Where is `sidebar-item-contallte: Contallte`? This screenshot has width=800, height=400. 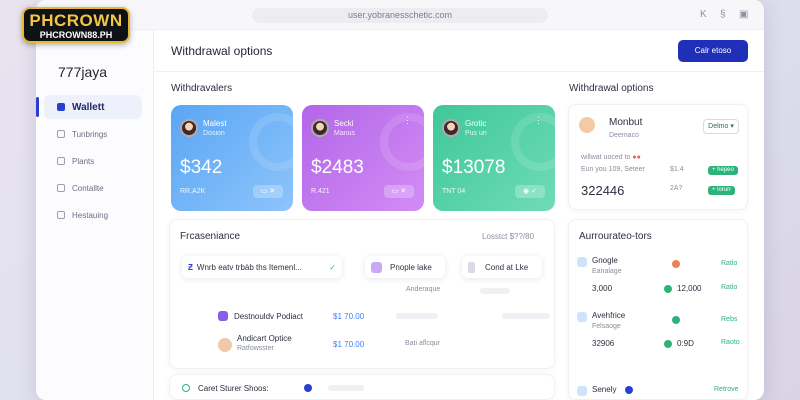 sidebar-item-contallte: Contallte is located at coordinates (93, 188).